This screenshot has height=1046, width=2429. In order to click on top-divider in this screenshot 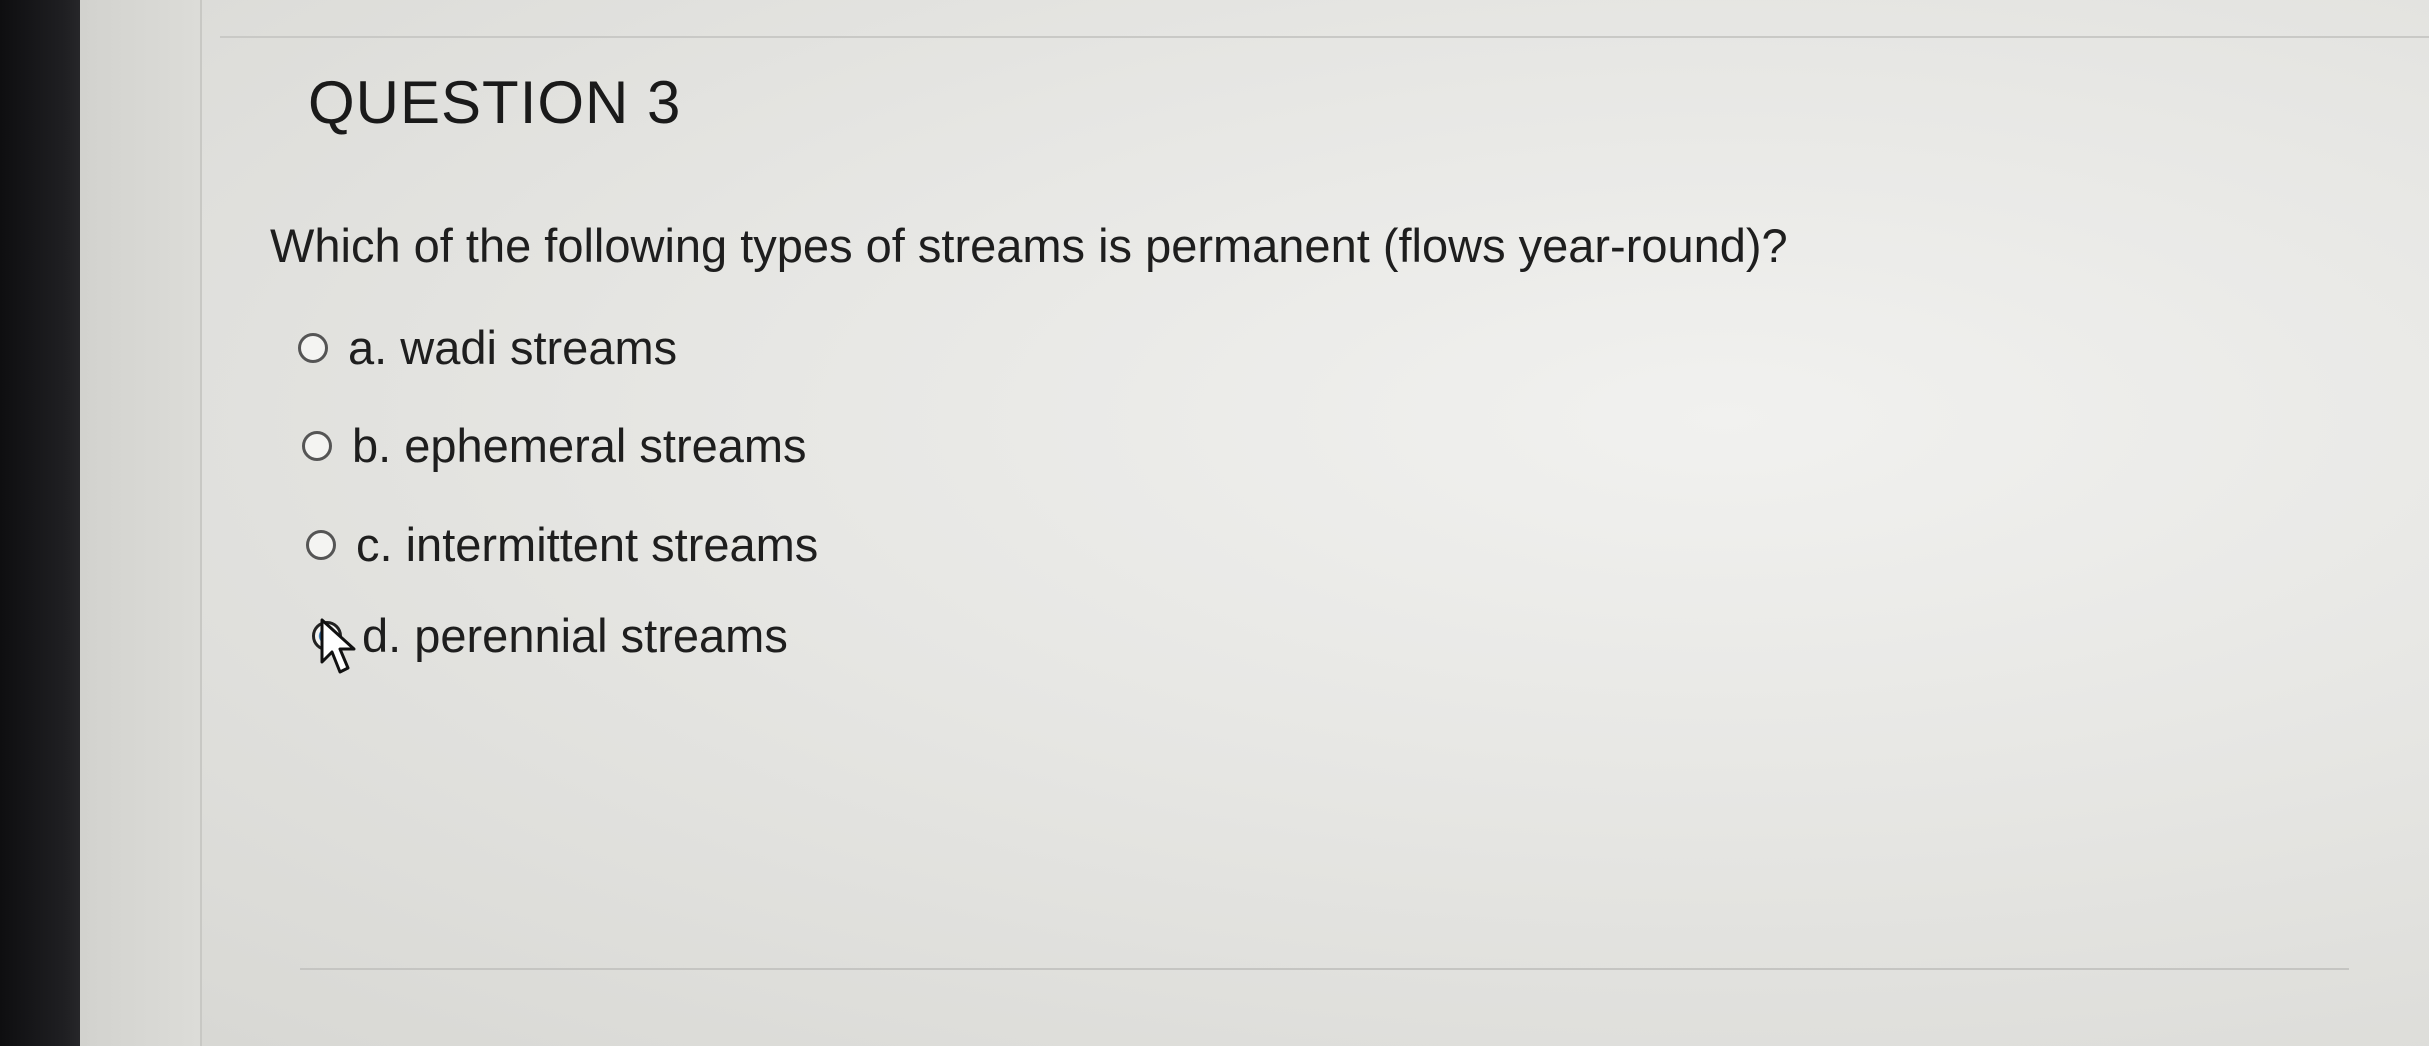, I will do `click(1324, 37)`.